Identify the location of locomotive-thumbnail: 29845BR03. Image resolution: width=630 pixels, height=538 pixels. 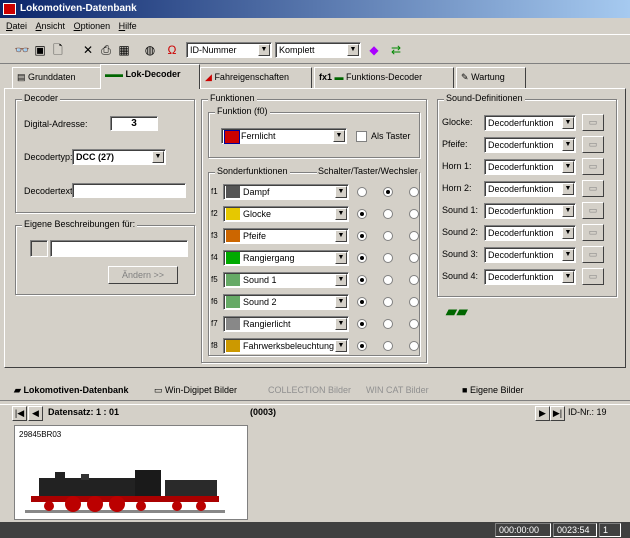
(131, 472).